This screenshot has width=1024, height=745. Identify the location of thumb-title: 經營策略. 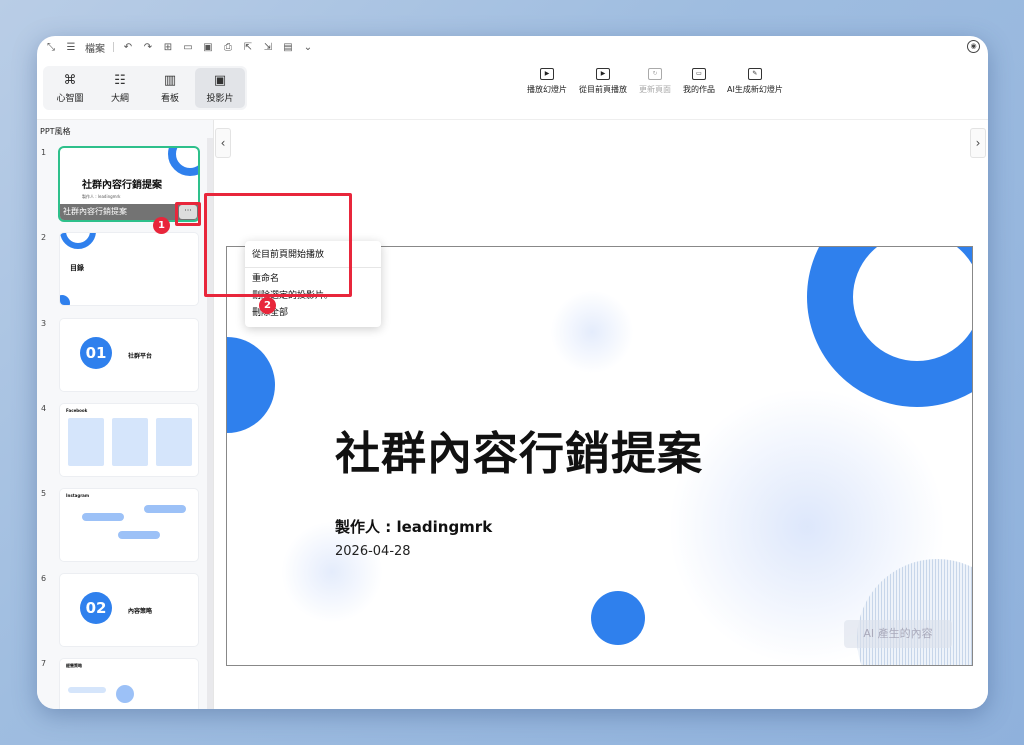
(74, 665).